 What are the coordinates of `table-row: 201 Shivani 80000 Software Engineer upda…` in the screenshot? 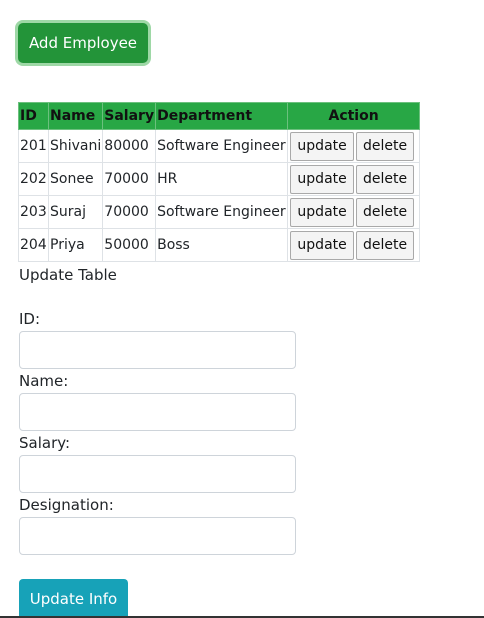 It's located at (219, 146).